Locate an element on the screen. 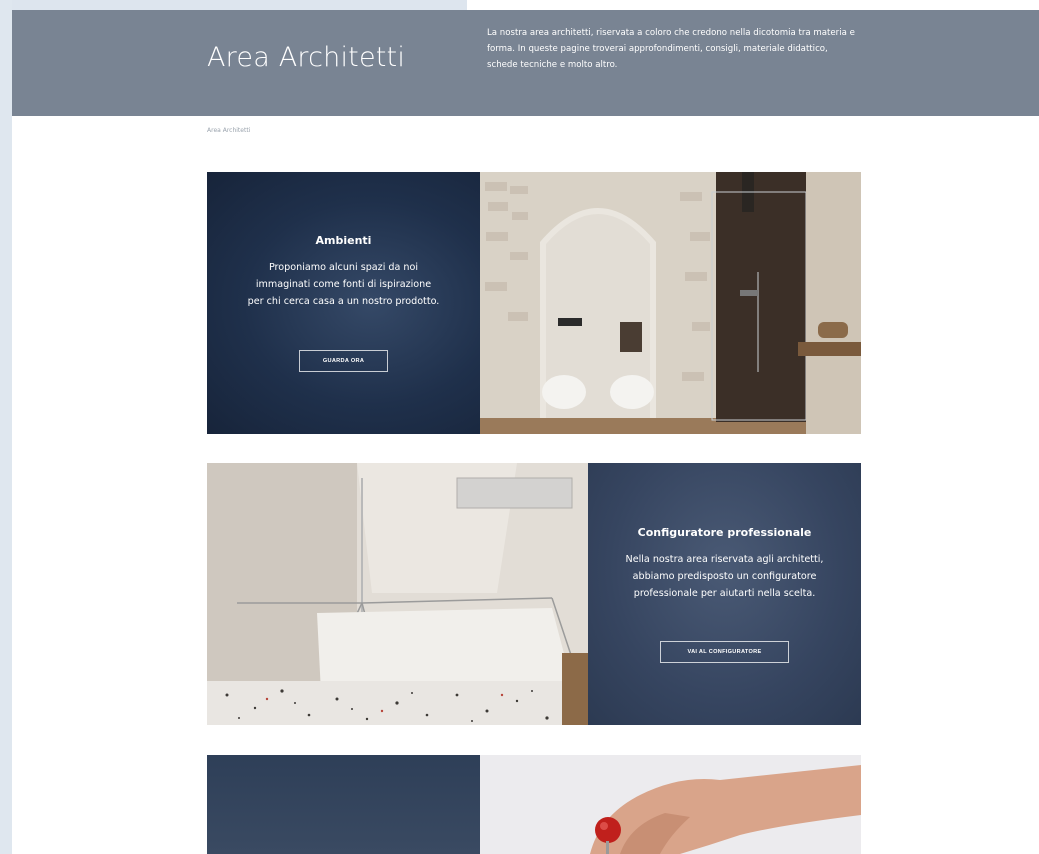 This screenshot has width=1039, height=854. bathroom-photo-illustration is located at coordinates (670, 303).